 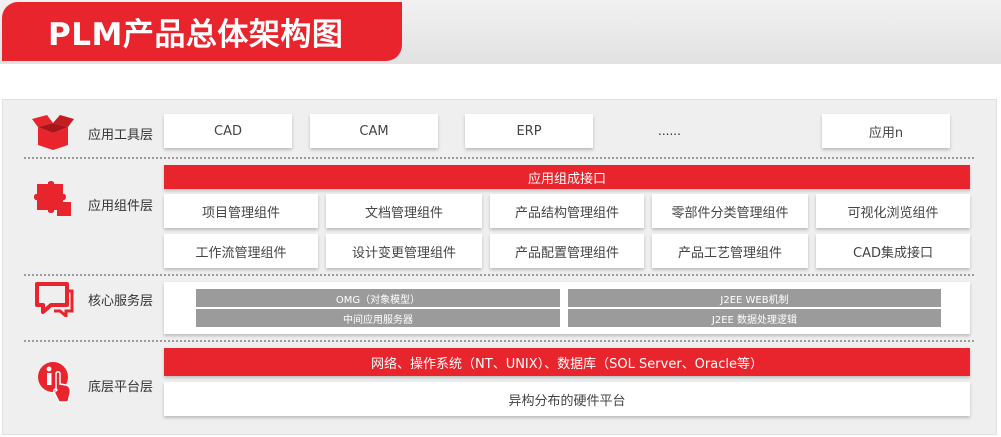 I want to click on service-bar-omg: OMG（对象模型）, so click(x=378, y=298).